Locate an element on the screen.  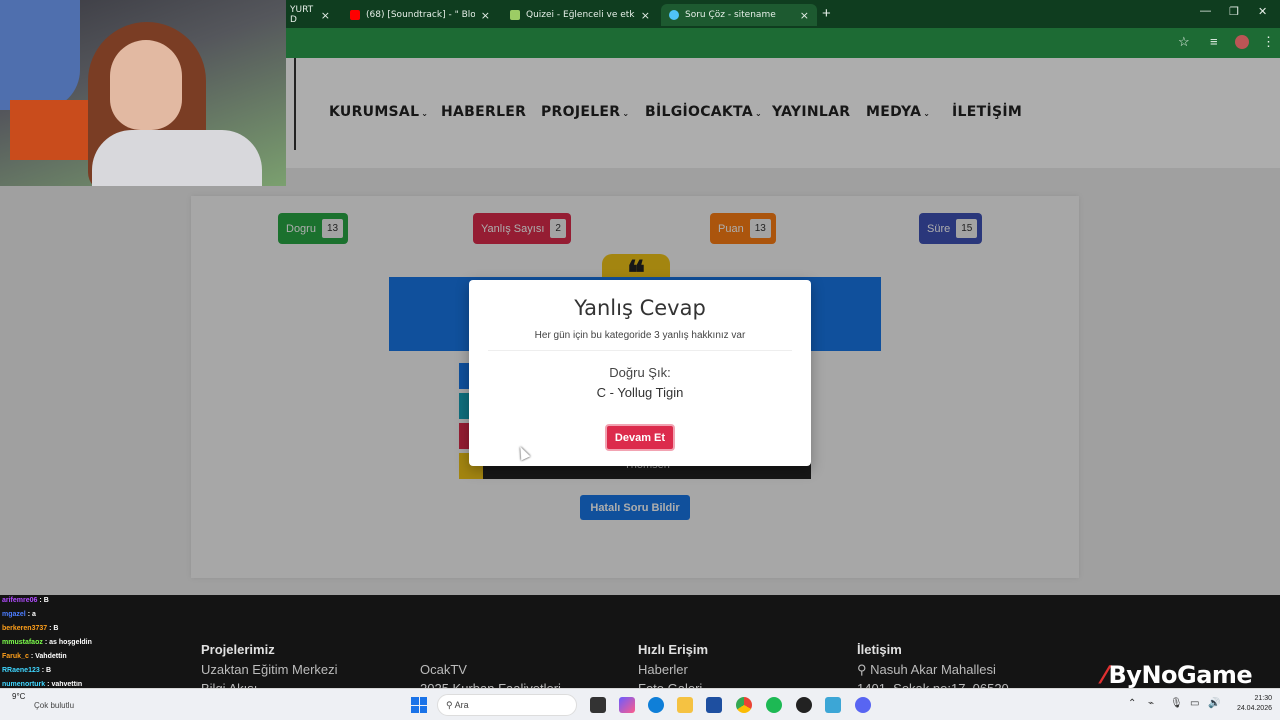
footer-link: Bilgi Akışı is located at coordinates (229, 684).